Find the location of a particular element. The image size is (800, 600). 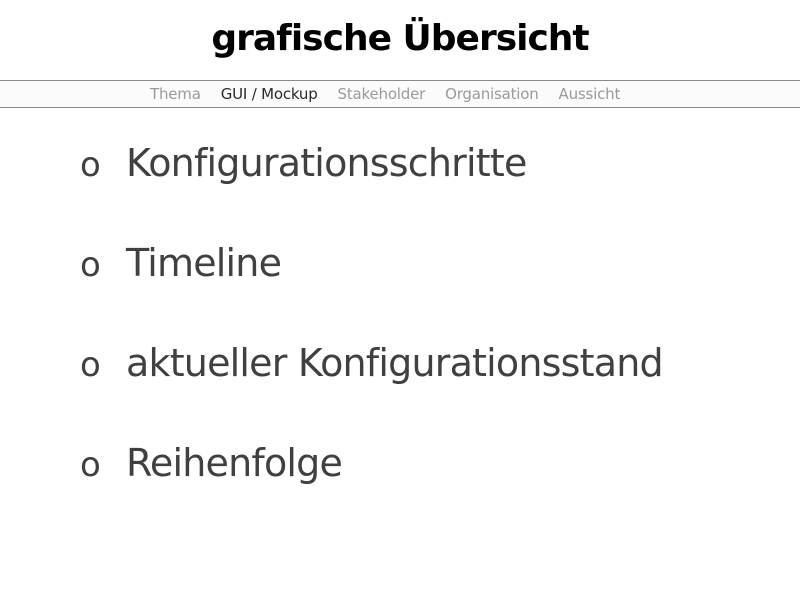

bullet-item-aktueller-konfigurationsstand: o aktueller Konfigurationsstand is located at coordinates (372, 388).